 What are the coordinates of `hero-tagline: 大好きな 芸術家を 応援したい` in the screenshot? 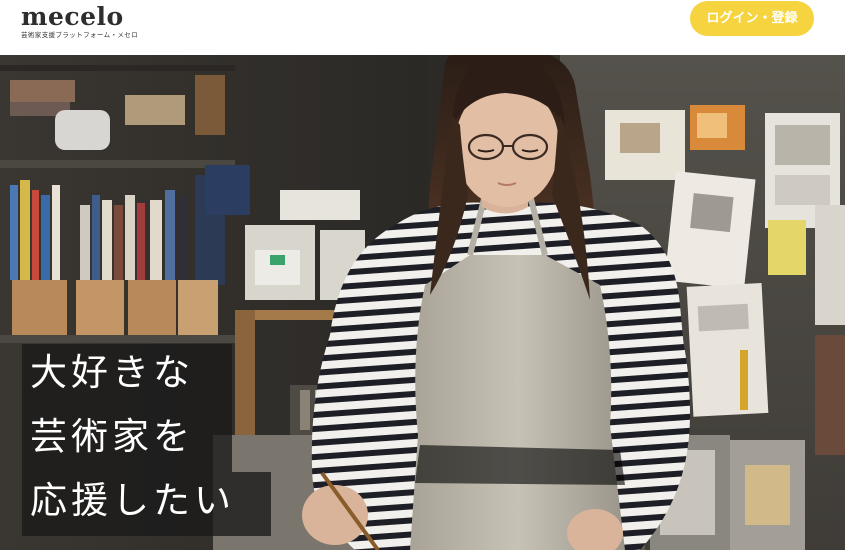 It's located at (146, 440).